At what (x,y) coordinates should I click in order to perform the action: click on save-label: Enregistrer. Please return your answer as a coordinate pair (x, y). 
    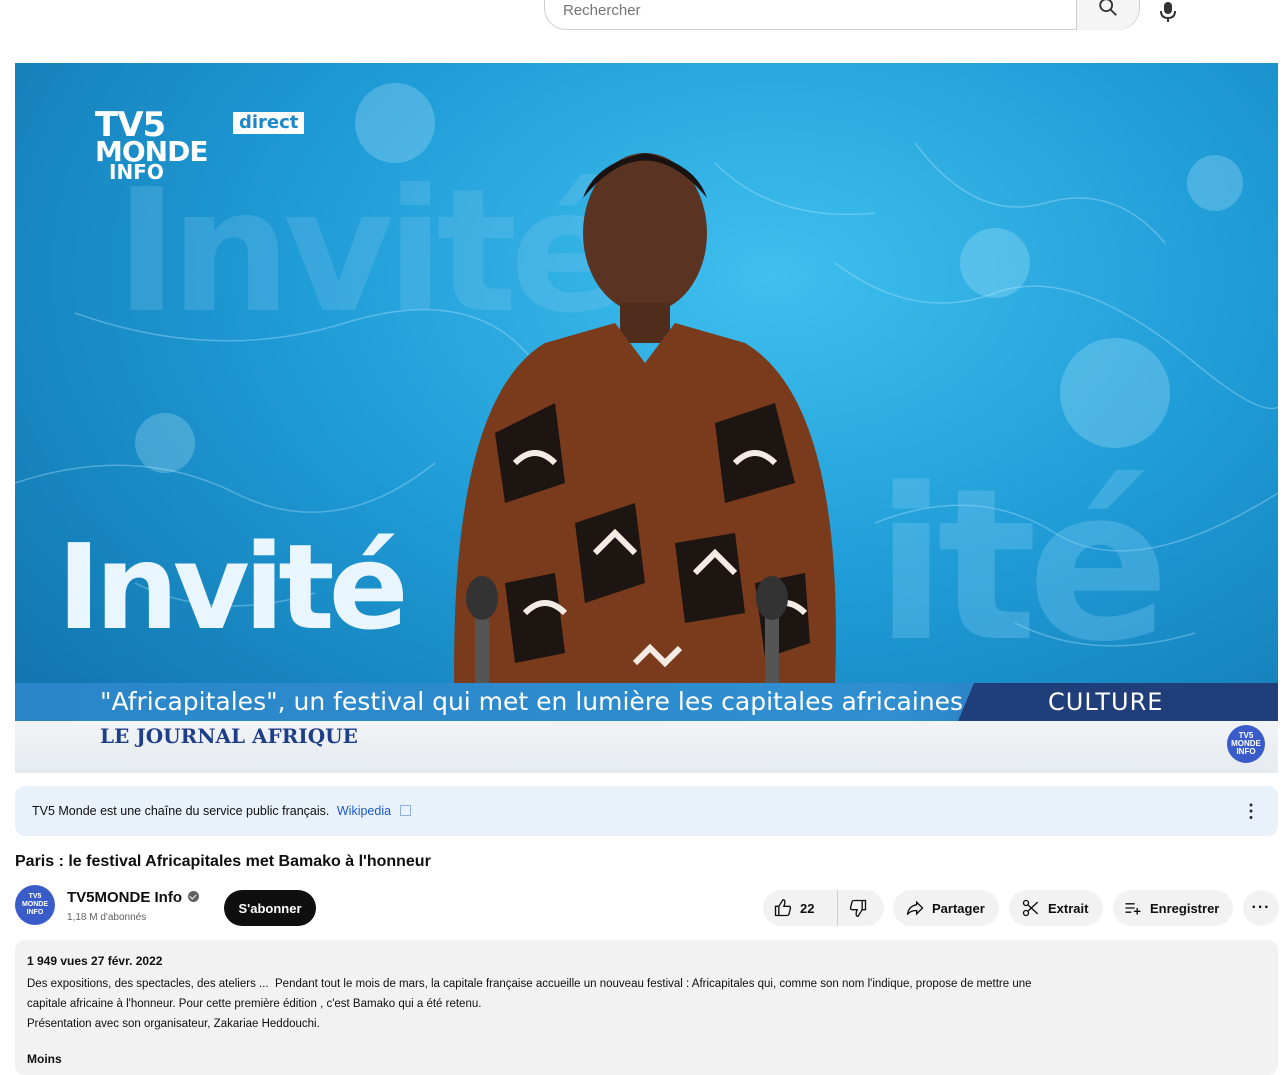
    Looking at the image, I should click on (1185, 908).